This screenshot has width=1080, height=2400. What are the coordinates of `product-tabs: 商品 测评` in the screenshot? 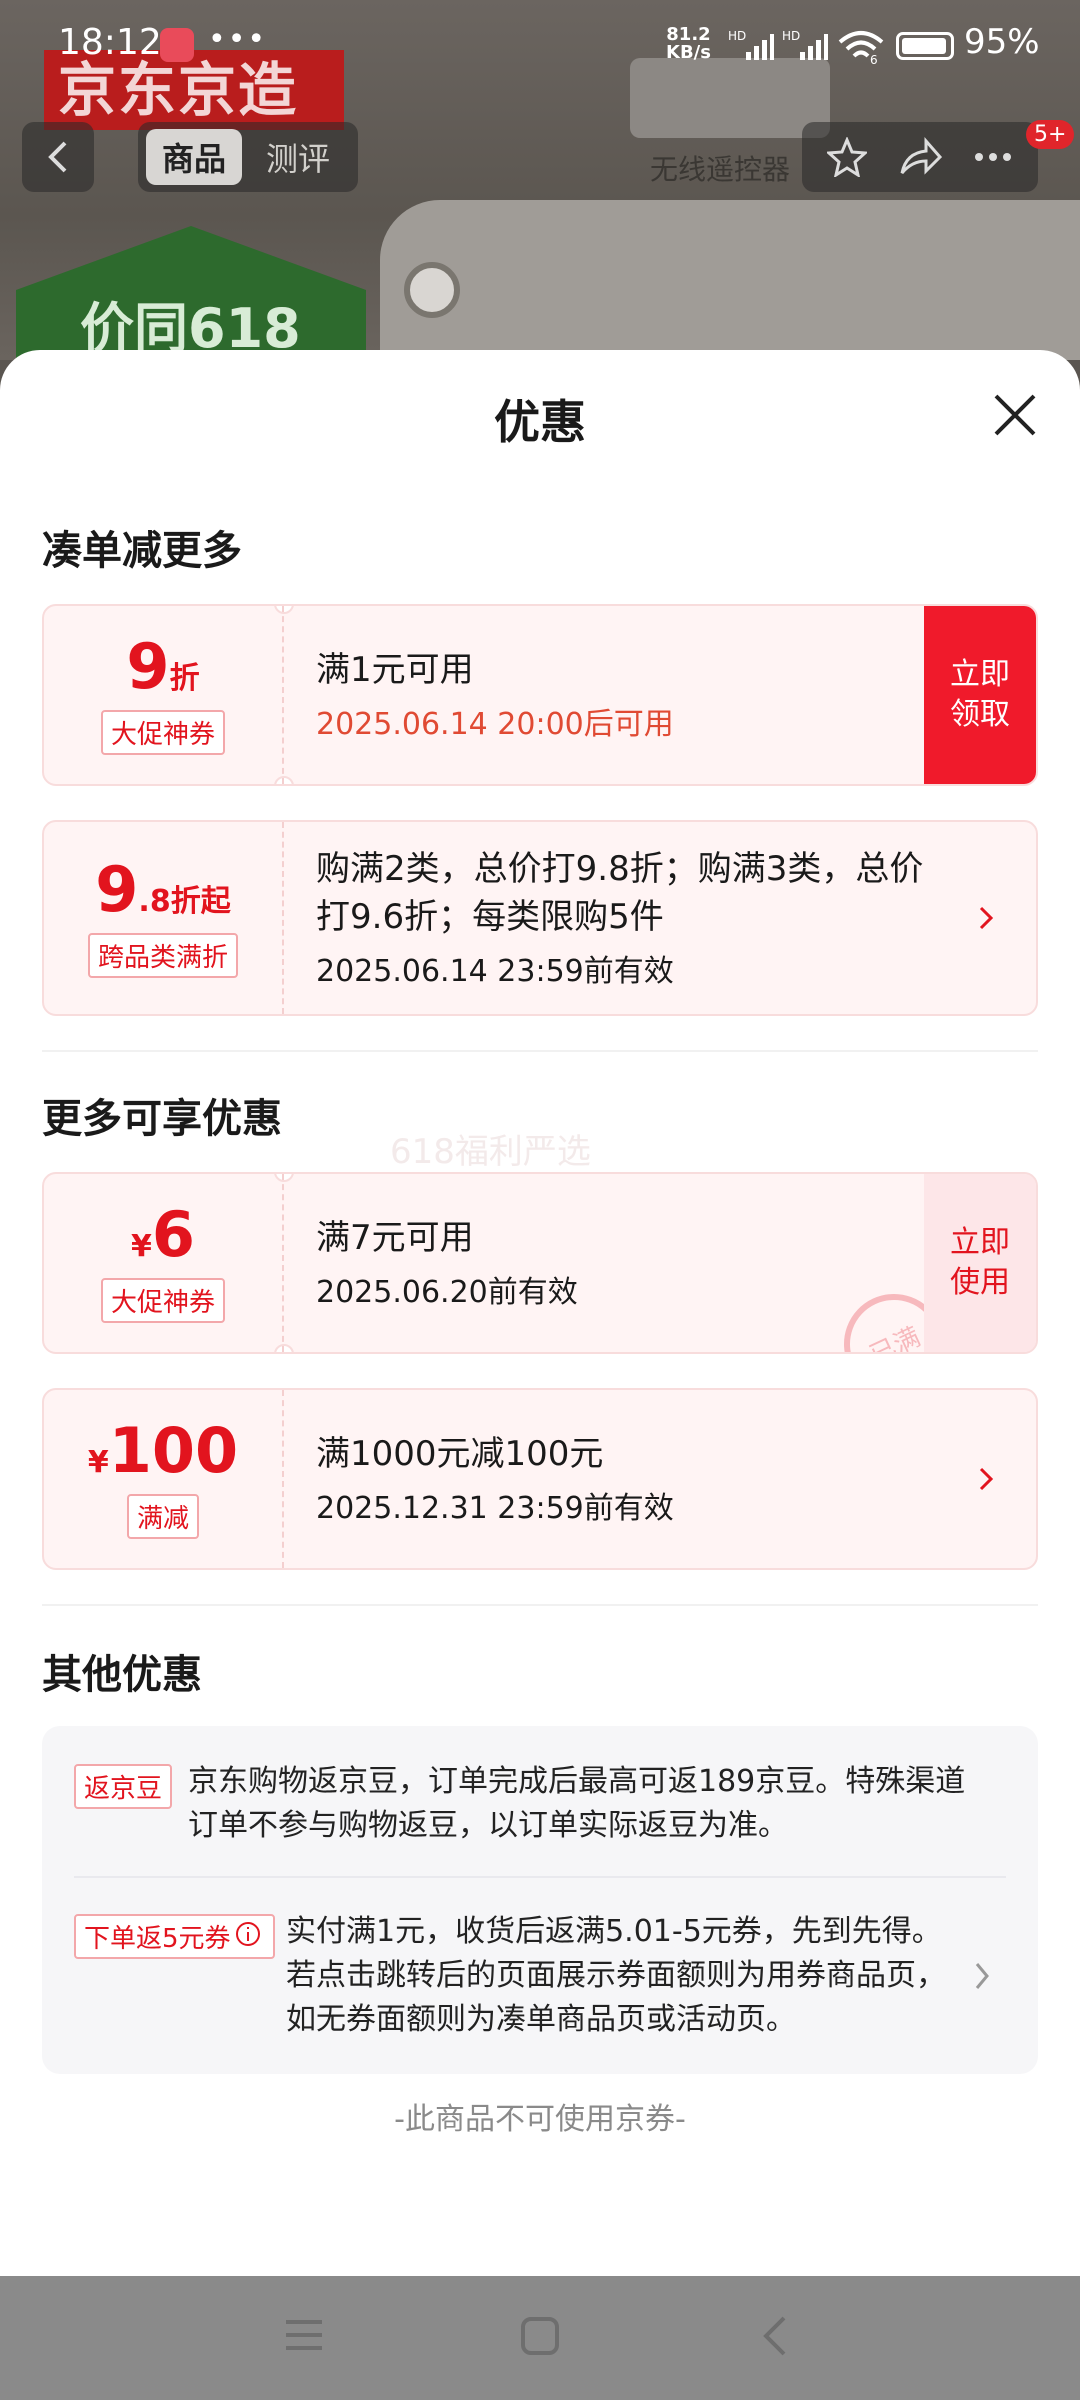 It's located at (248, 157).